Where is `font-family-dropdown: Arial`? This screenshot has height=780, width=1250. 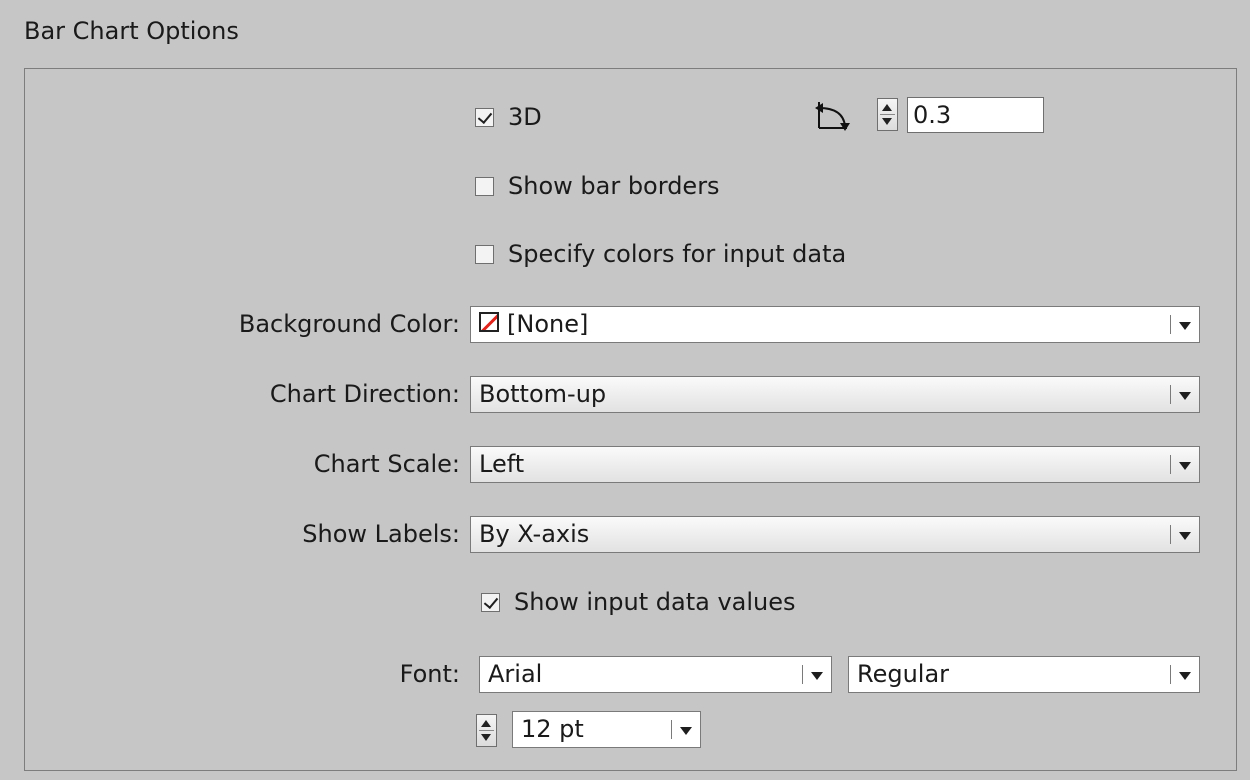
font-family-dropdown: Arial is located at coordinates (655, 674).